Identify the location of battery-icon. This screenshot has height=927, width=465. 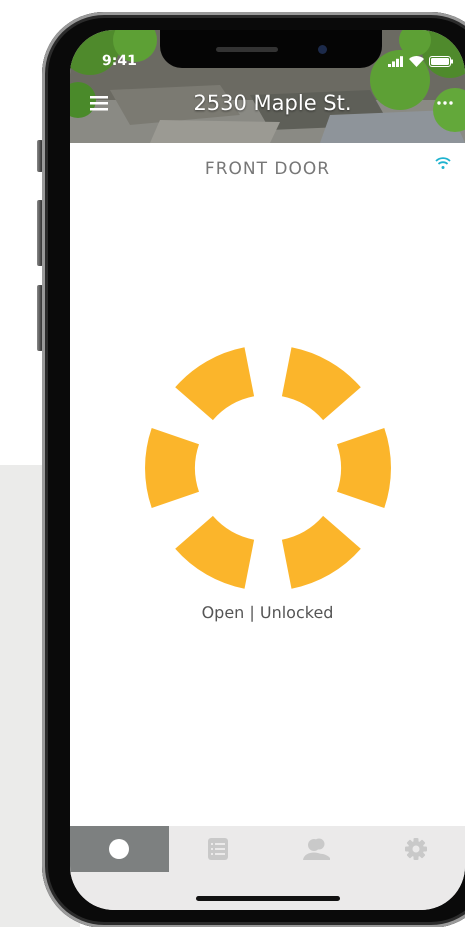
(441, 61).